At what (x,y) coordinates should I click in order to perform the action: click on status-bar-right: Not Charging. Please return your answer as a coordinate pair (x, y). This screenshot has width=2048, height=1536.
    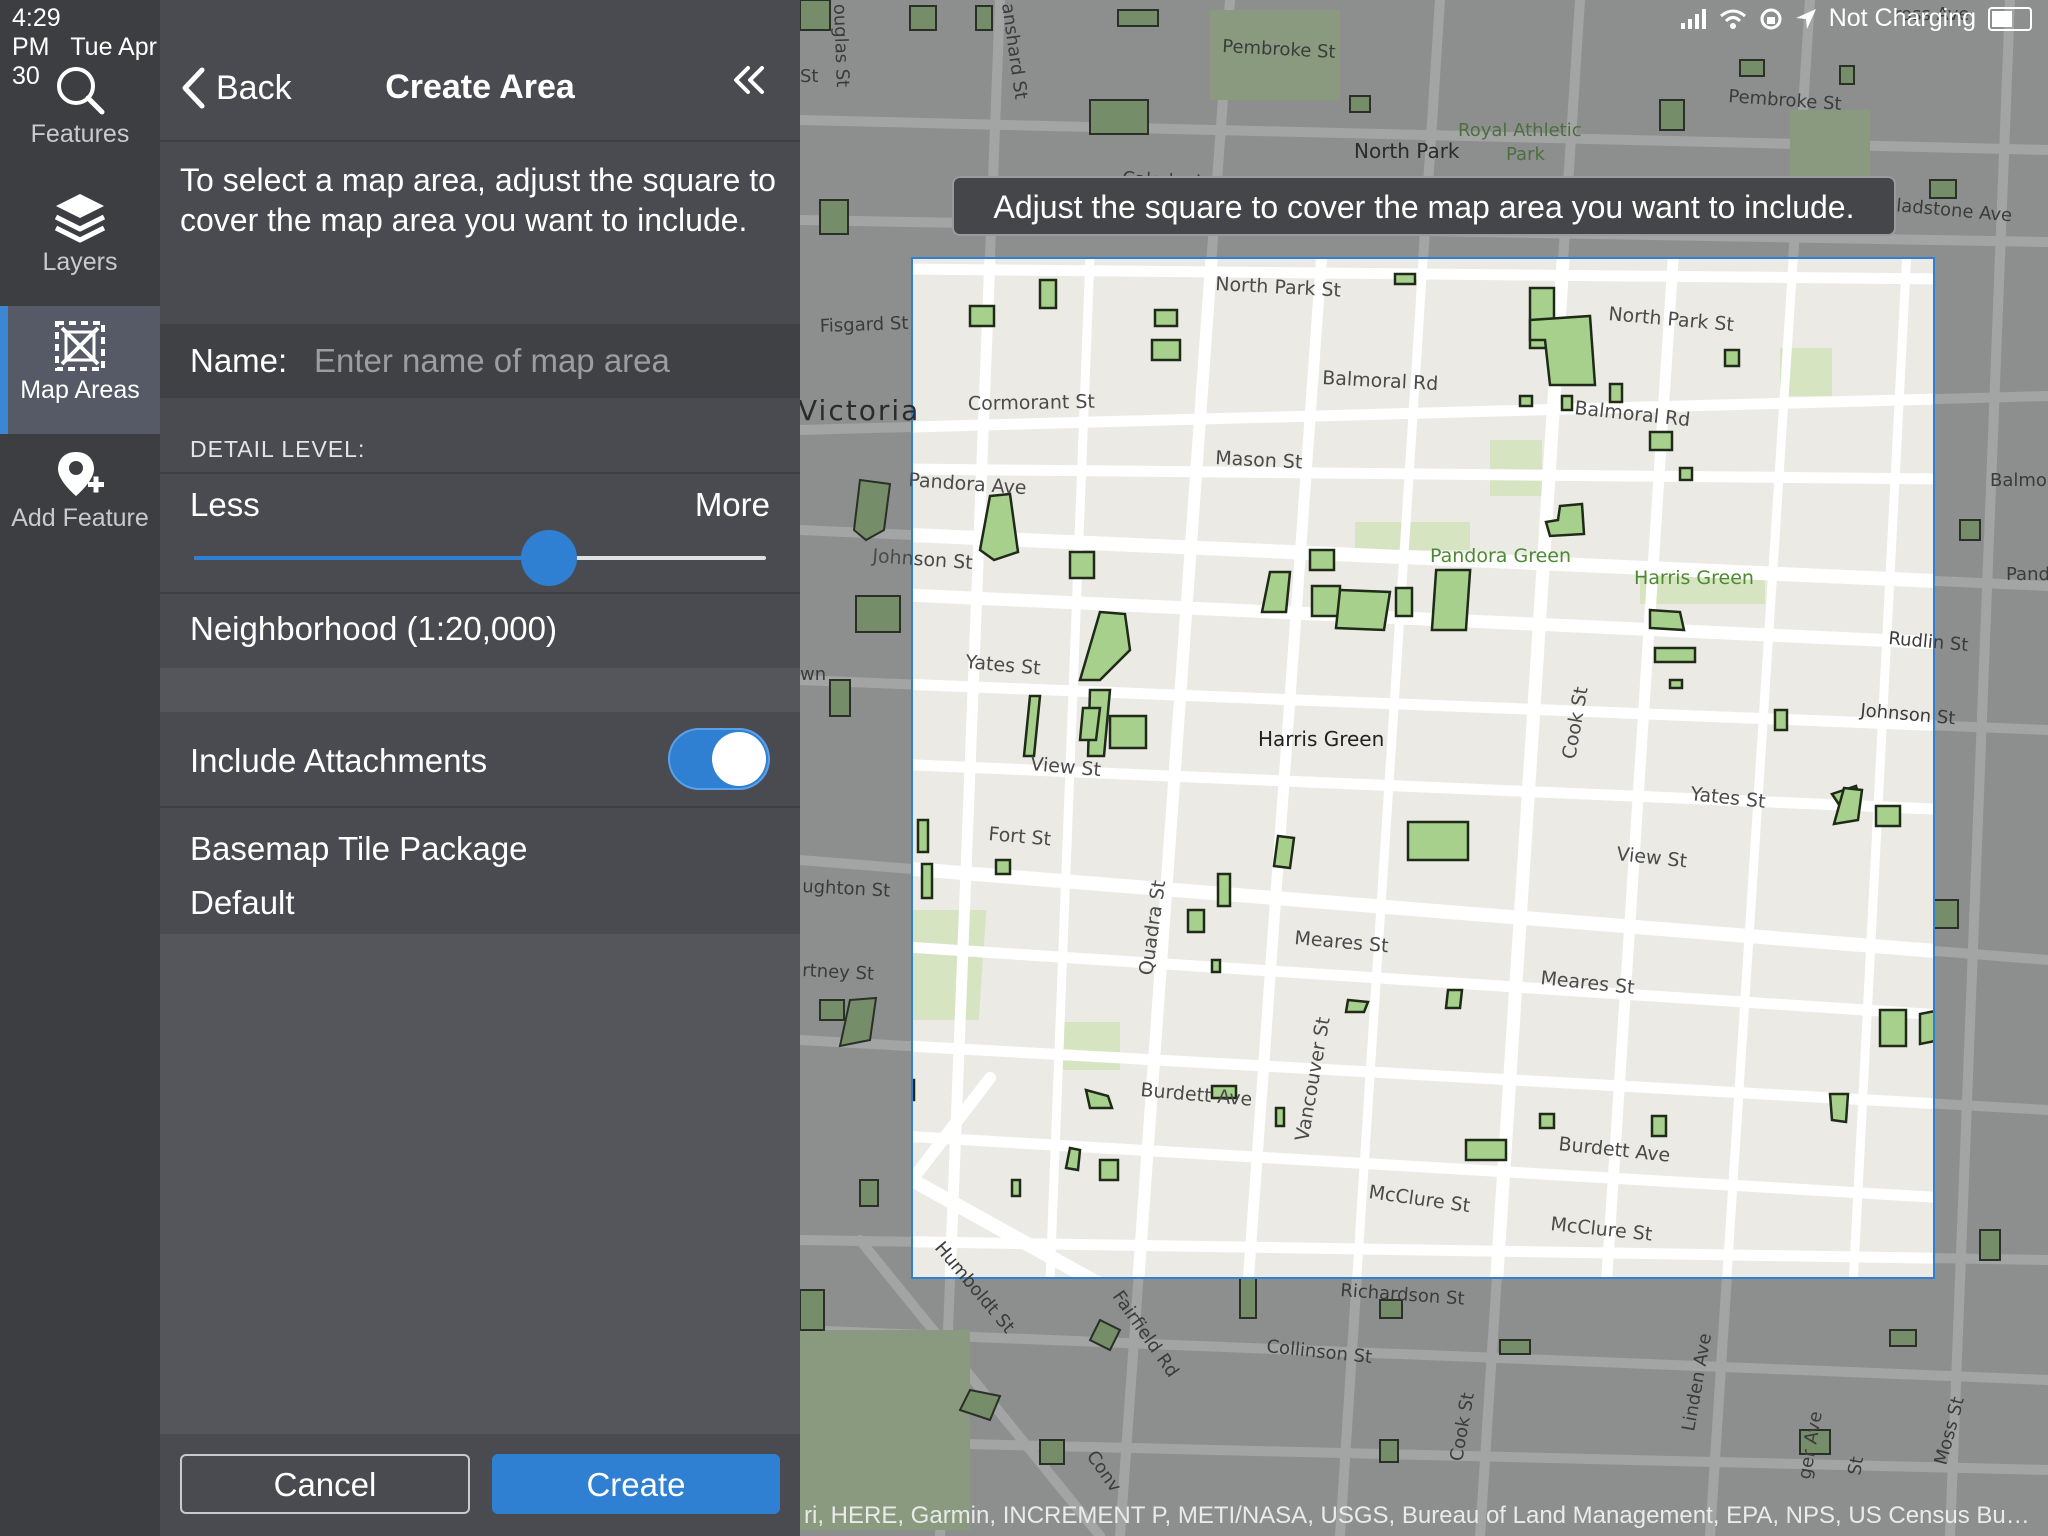
    Looking at the image, I should click on (1856, 18).